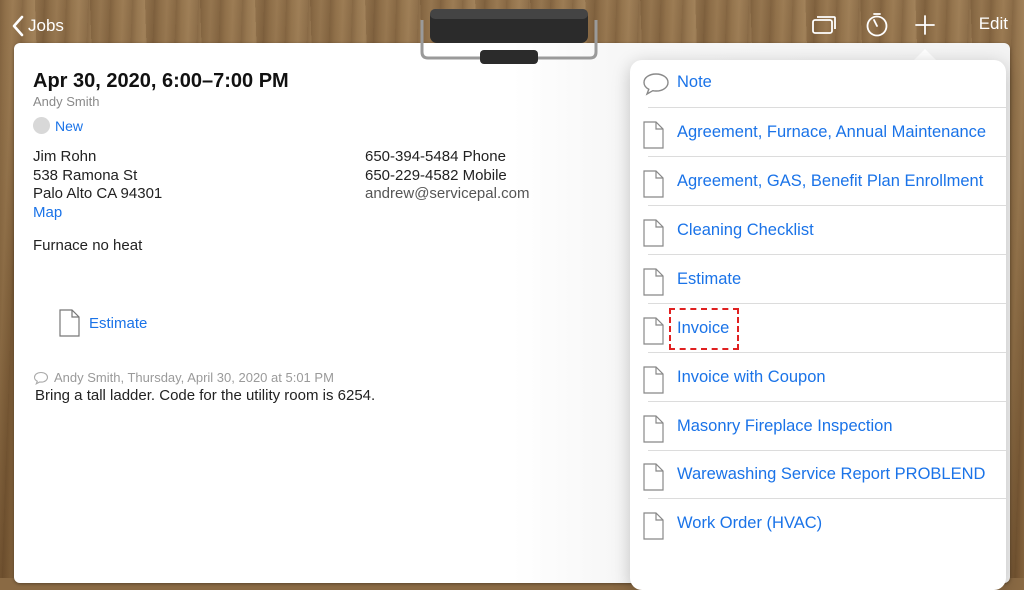 The height and width of the screenshot is (590, 1024). I want to click on add-button, so click(925, 25).